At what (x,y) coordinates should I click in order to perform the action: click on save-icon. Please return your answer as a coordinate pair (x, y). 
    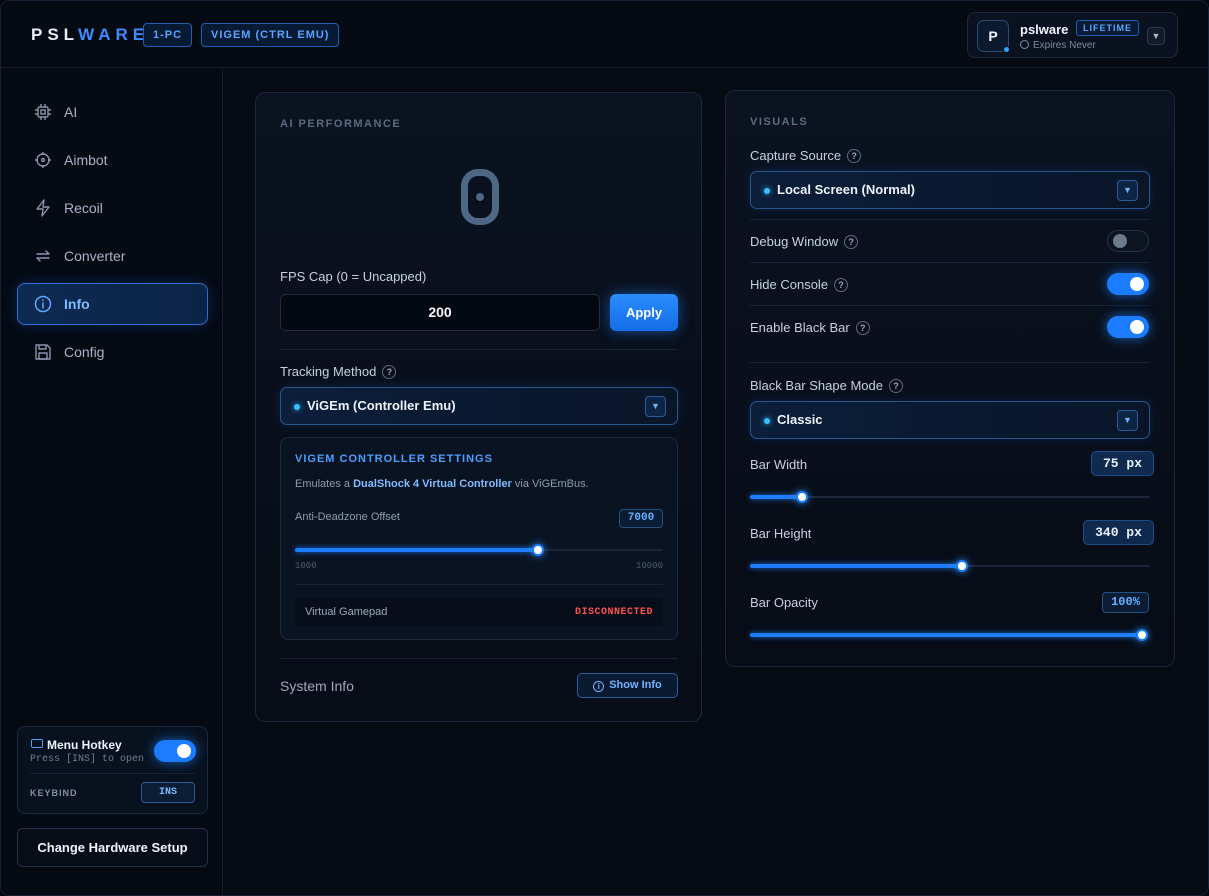
    Looking at the image, I should click on (43, 352).